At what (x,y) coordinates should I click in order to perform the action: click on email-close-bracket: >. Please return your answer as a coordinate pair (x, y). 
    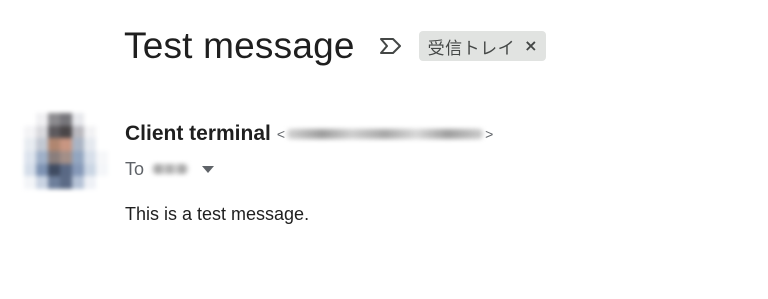
    Looking at the image, I should click on (489, 134).